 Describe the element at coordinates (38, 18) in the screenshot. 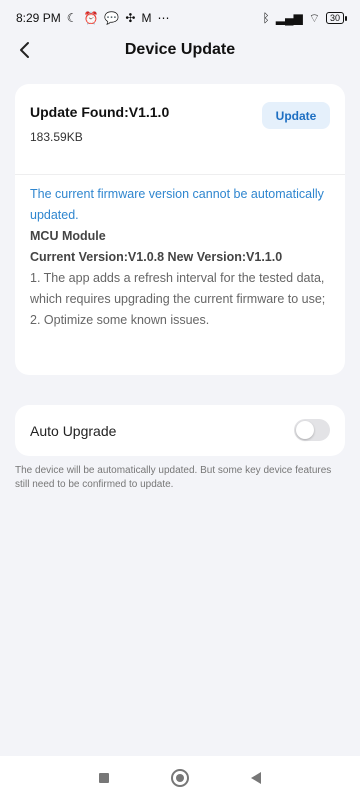

I see `status-time: 8:29 PM` at that location.